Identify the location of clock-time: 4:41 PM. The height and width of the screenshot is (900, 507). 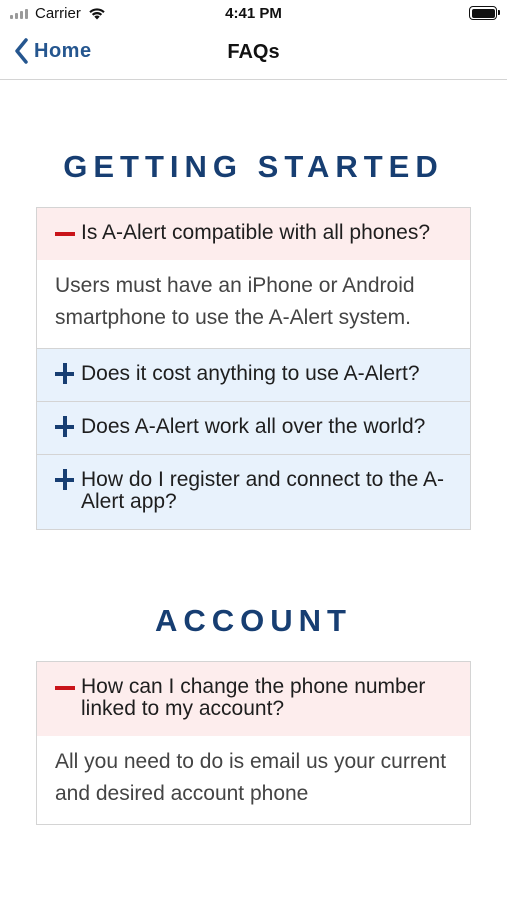
(253, 13).